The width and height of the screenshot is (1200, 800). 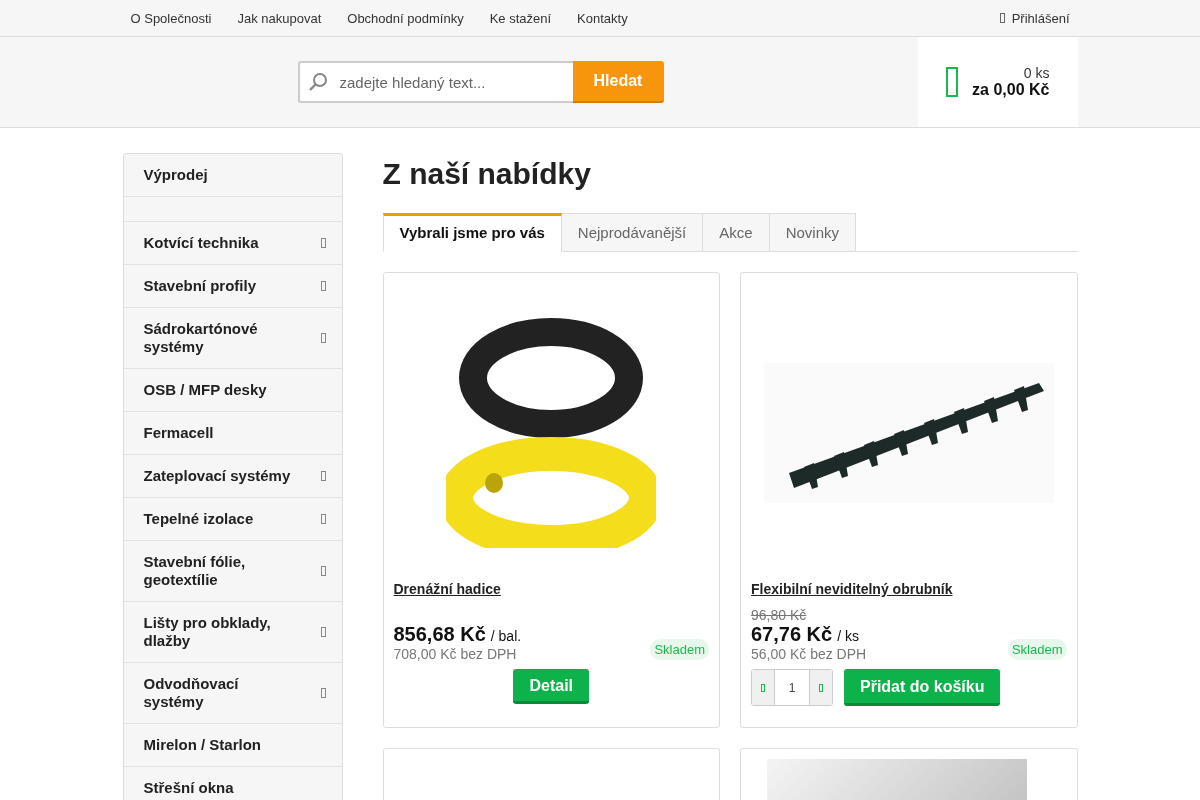 What do you see at coordinates (232, 571) in the screenshot?
I see `category-item: Stavební fólie, geotextílie` at bounding box center [232, 571].